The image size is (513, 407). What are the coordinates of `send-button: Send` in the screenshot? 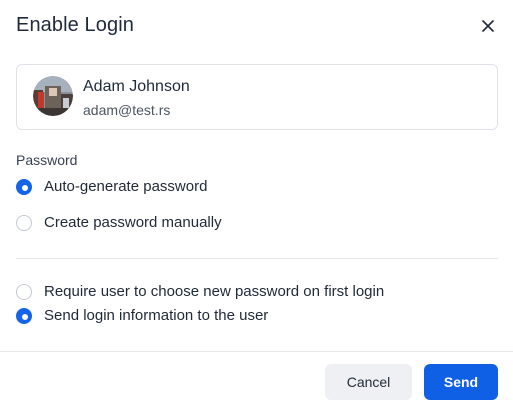 It's located at (461, 382).